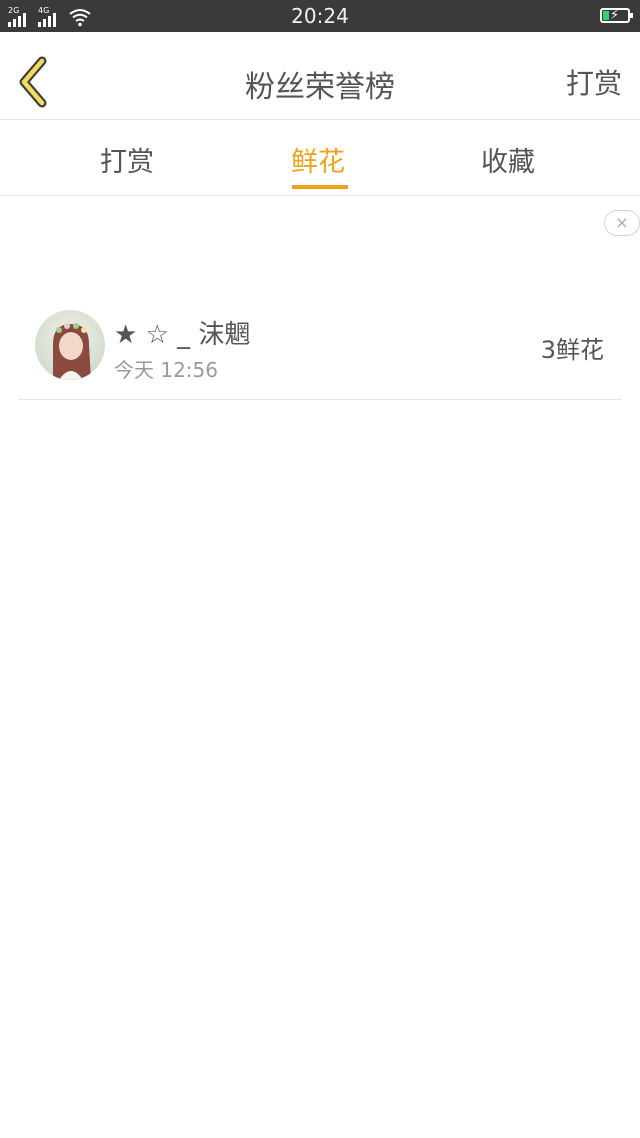 This screenshot has height=1138, width=640. I want to click on status-time: 20:24, so click(320, 16).